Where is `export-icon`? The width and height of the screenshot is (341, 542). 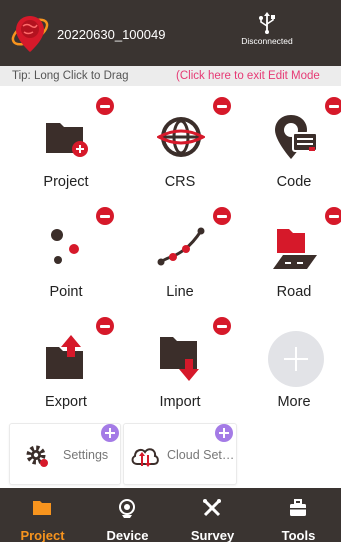
export-icon is located at coordinates (64, 357).